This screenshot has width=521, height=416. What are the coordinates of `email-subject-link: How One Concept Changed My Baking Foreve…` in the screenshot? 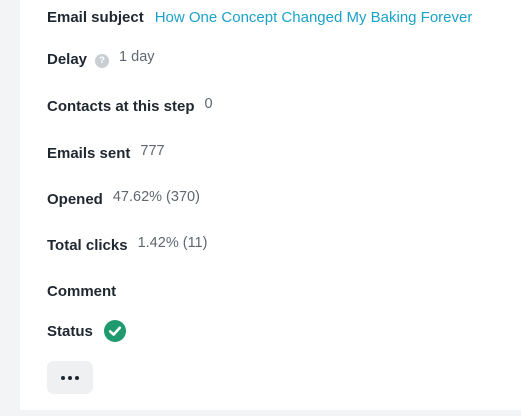 It's located at (314, 17).